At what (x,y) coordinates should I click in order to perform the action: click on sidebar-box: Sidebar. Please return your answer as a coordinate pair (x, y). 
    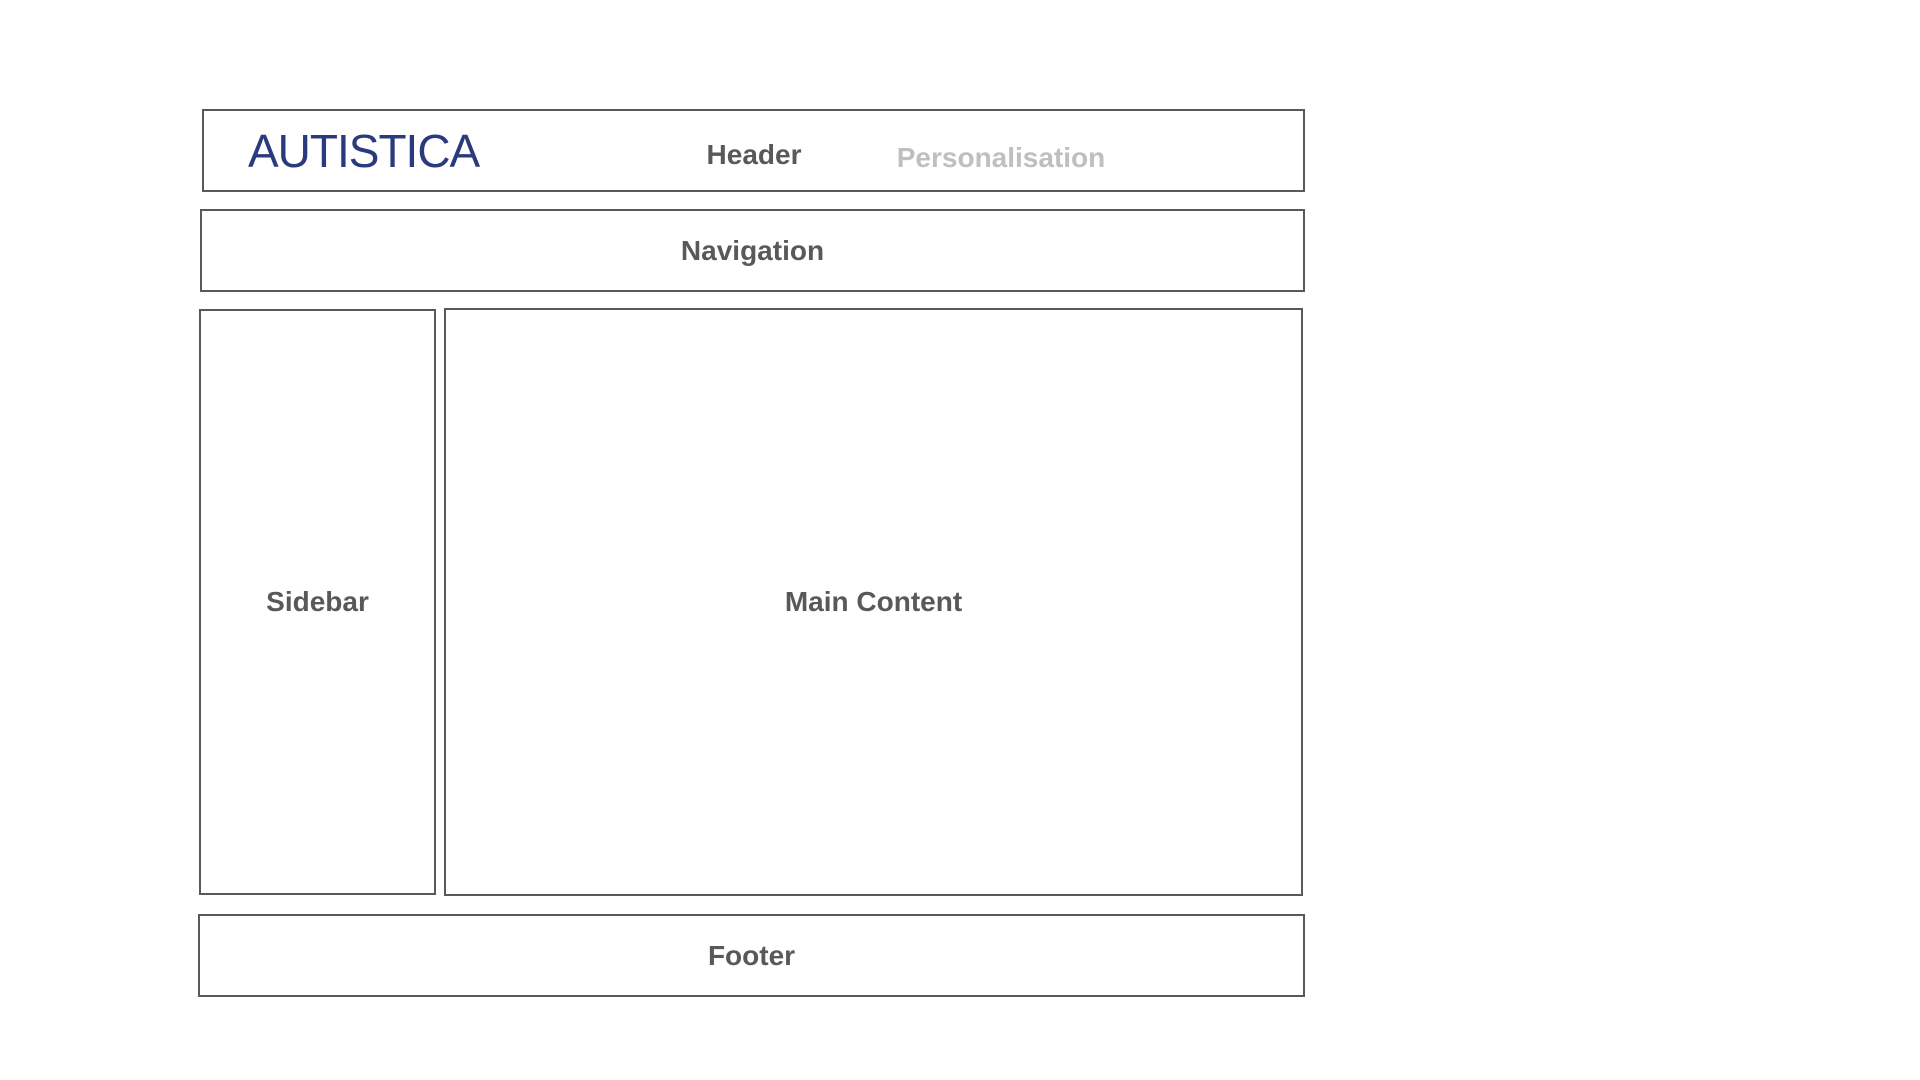
    Looking at the image, I should click on (317, 602).